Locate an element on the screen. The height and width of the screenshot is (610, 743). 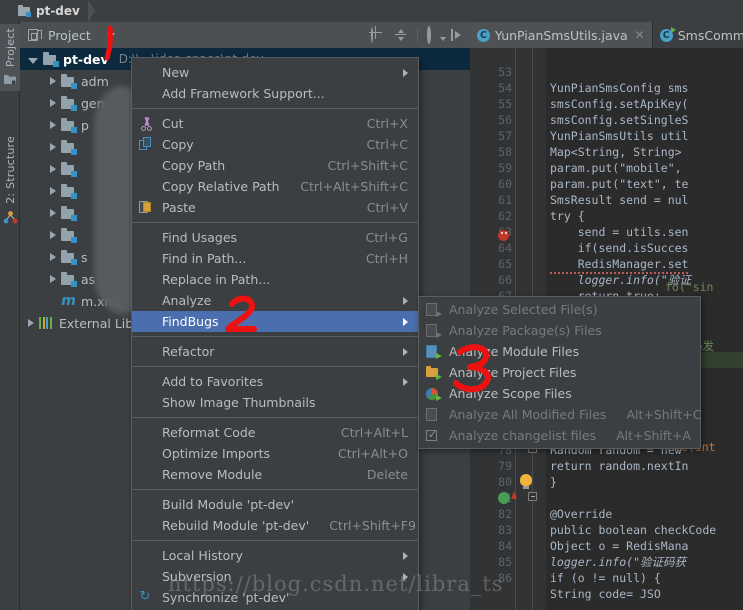
menu-item-cut: Cut Ctrl+X is located at coordinates (275, 123).